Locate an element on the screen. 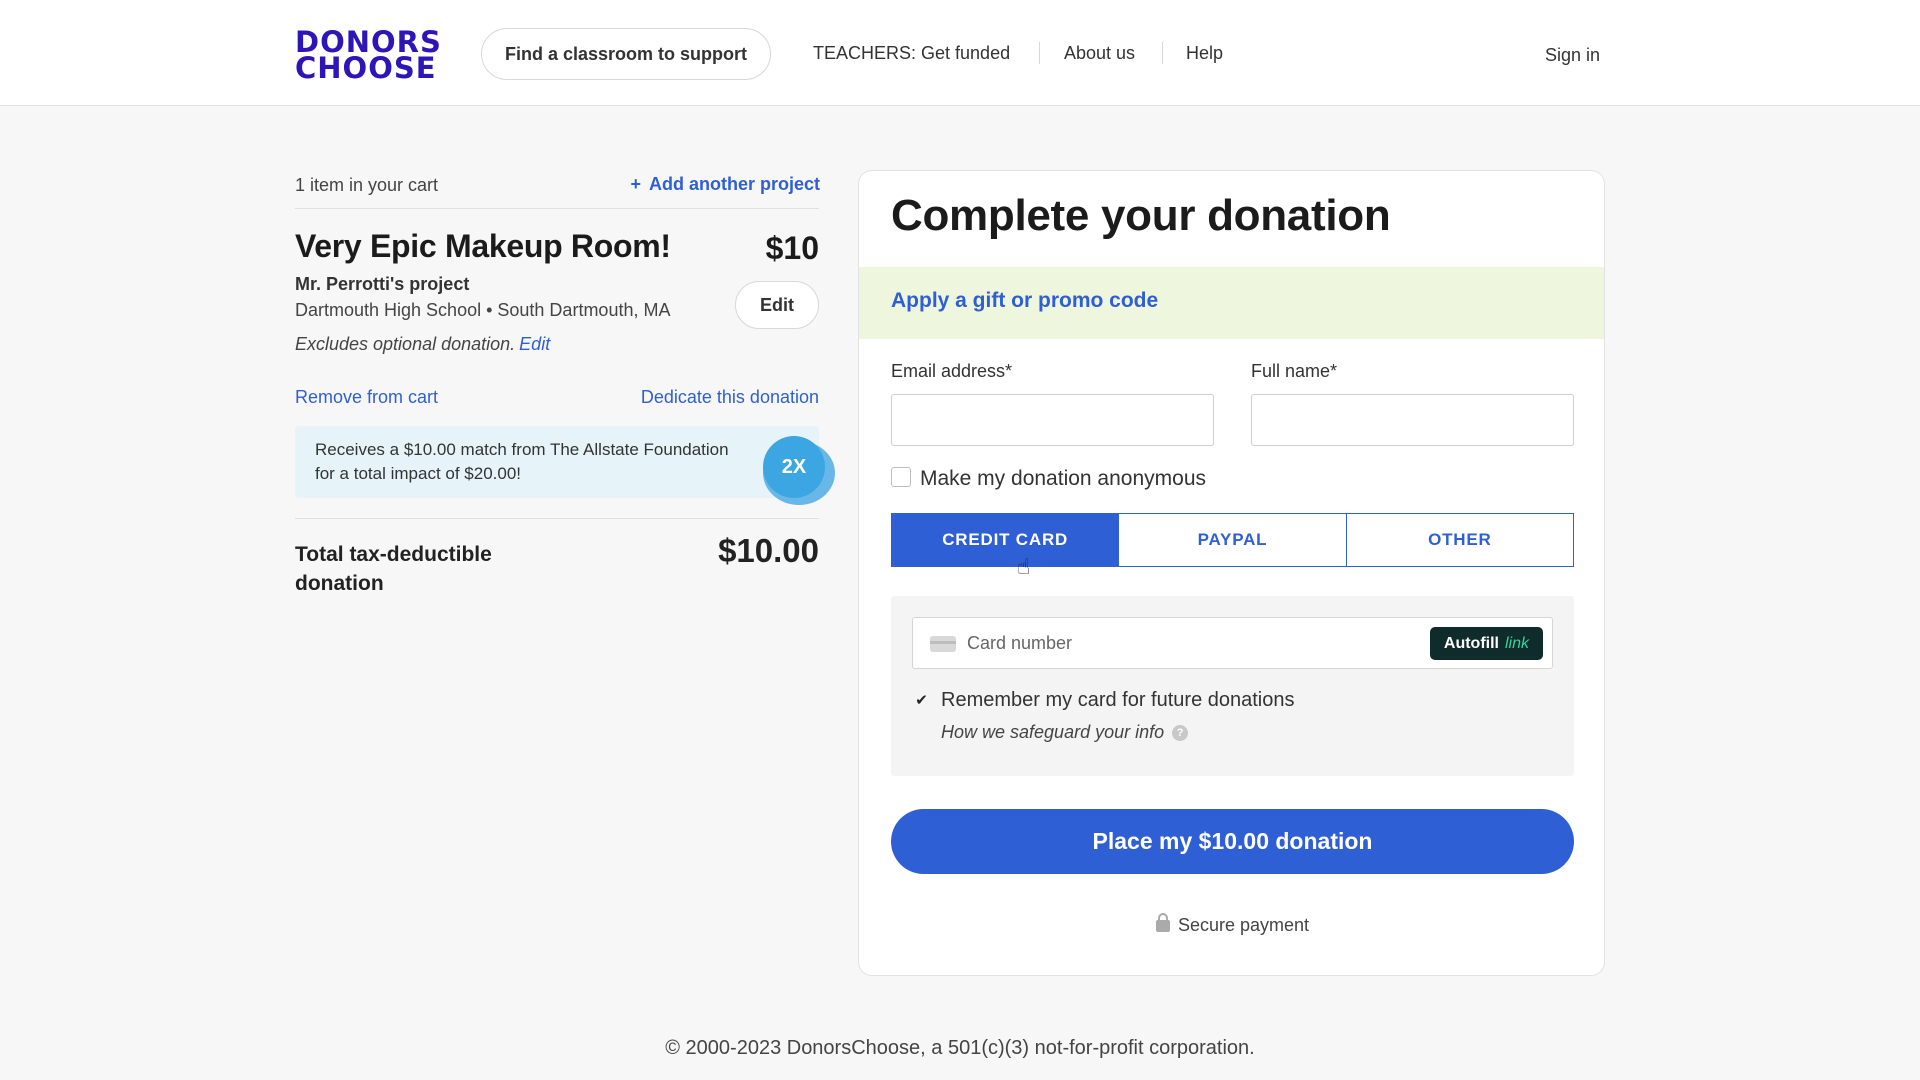 Image resolution: width=1920 pixels, height=1080 pixels. sign-in-link: Sign in is located at coordinates (1572, 55).